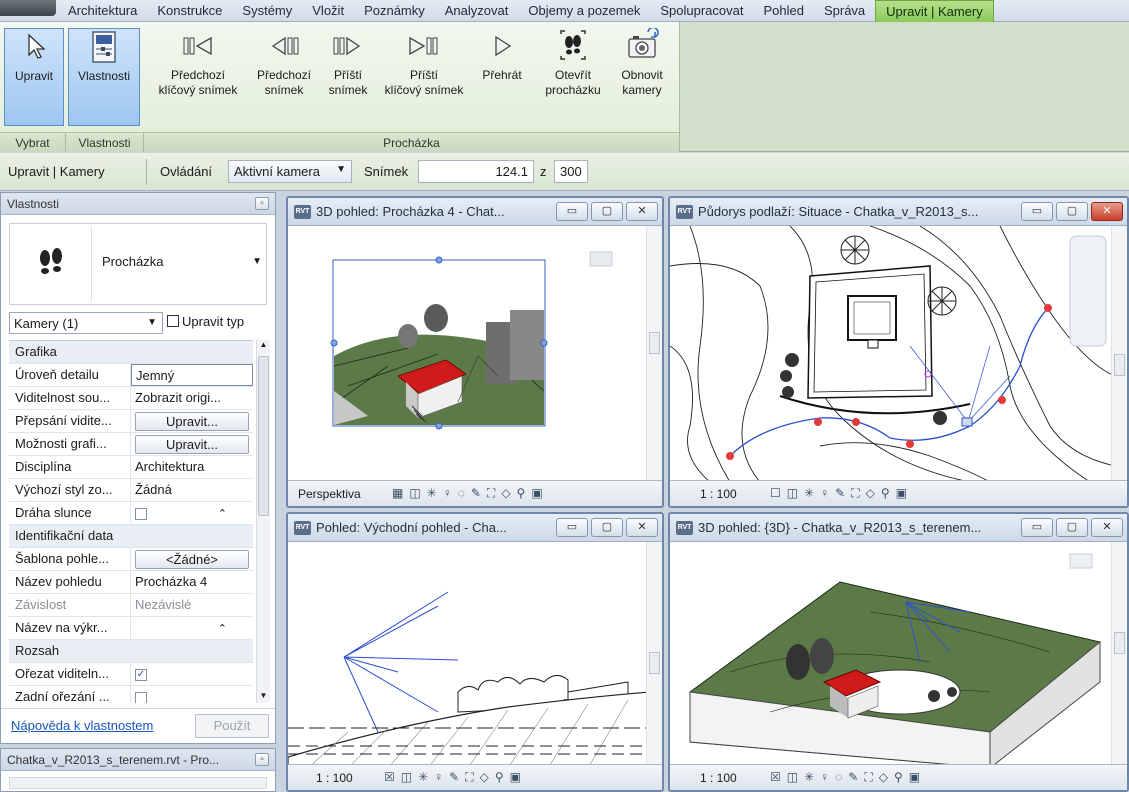  I want to click on property-edit-button: <Žádné>, so click(192, 559).